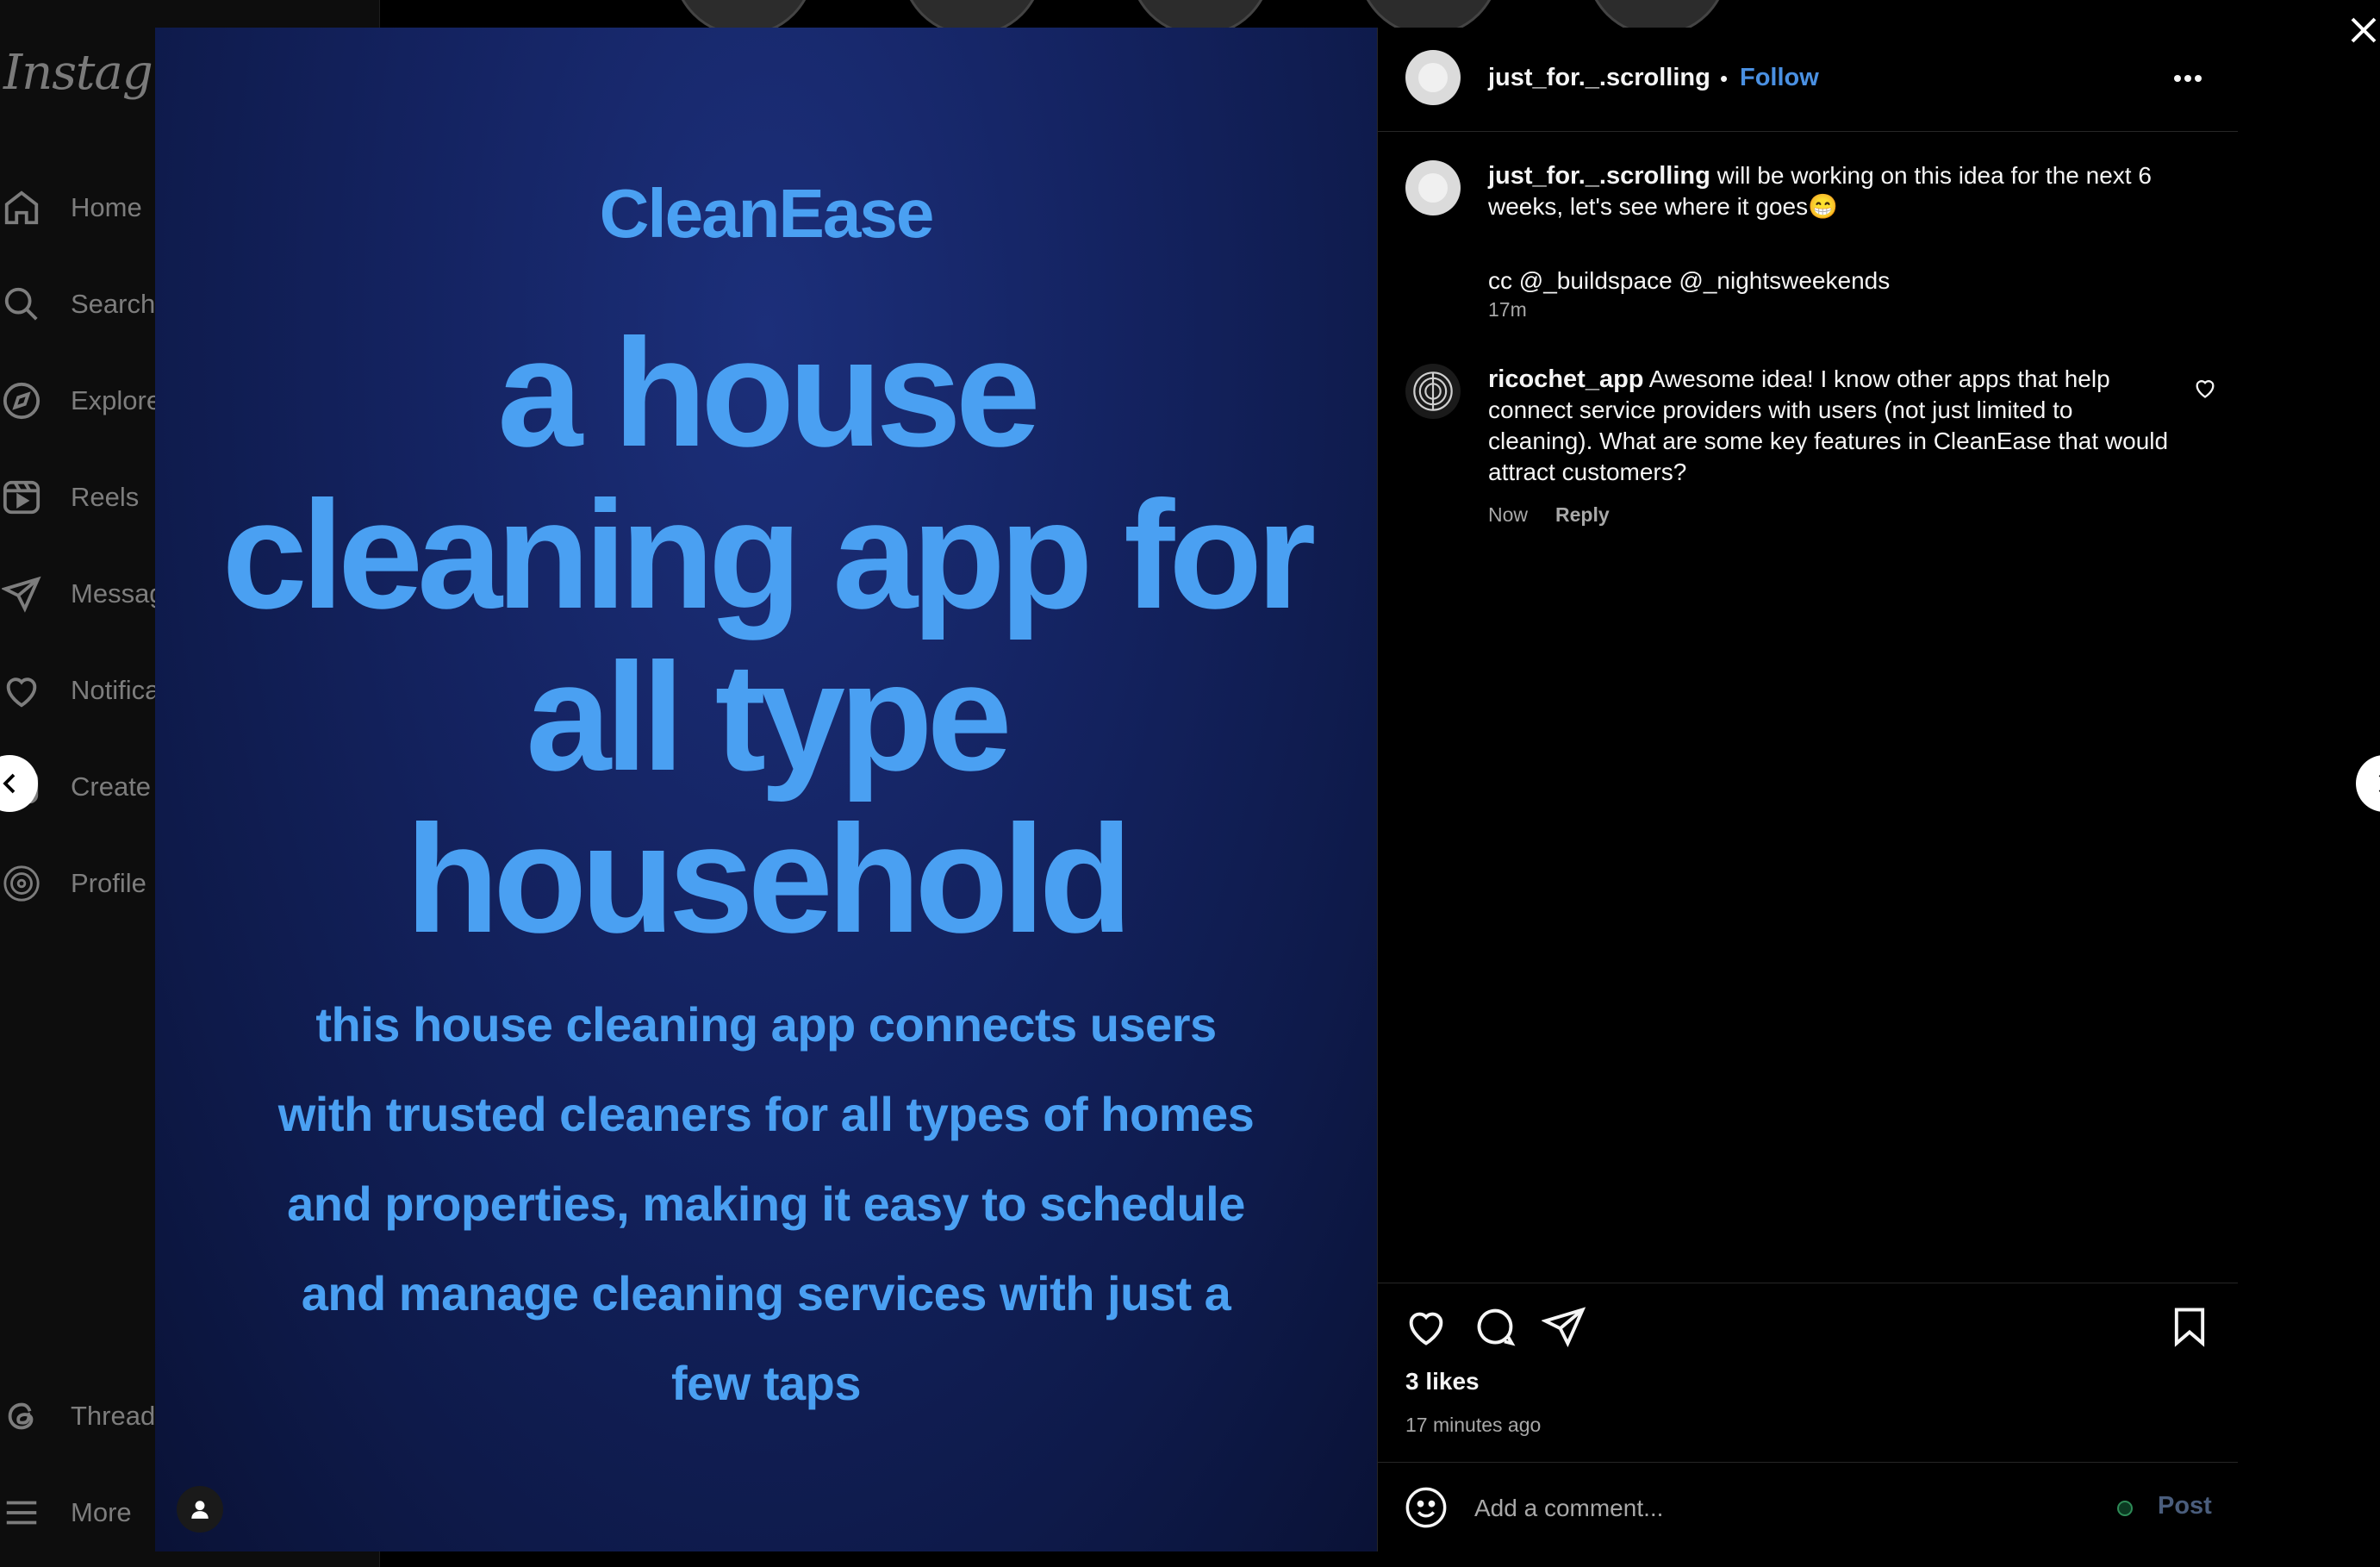  Describe the element at coordinates (1808, 1348) in the screenshot. I see `post-actions: 3 likes` at that location.